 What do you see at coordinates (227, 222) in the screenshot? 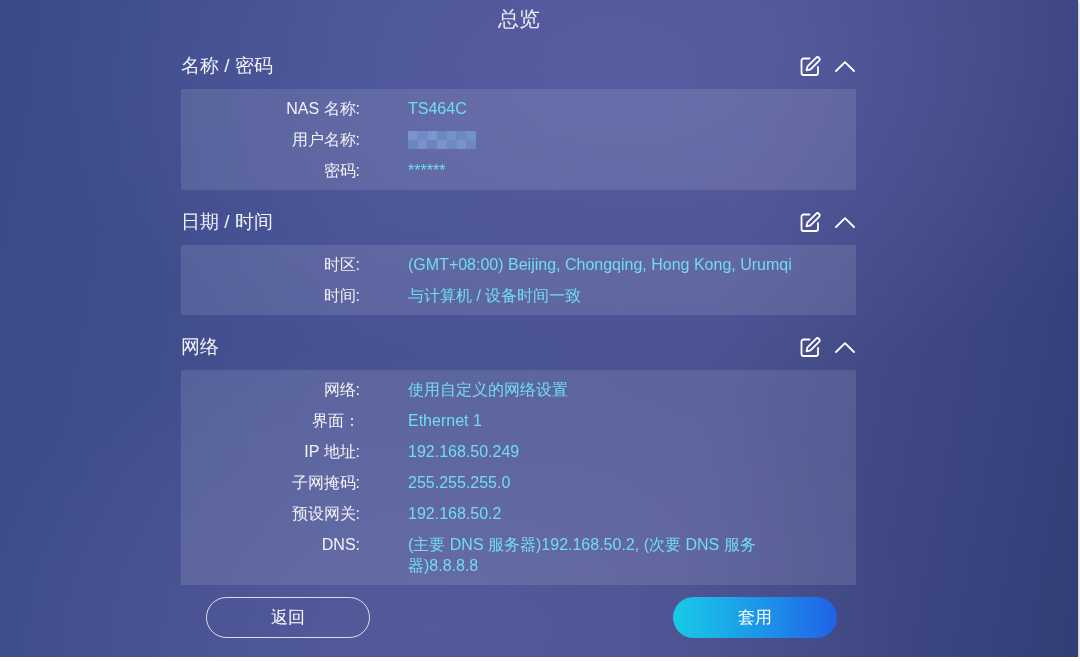
I see `section-heading: 日期 / 时间` at bounding box center [227, 222].